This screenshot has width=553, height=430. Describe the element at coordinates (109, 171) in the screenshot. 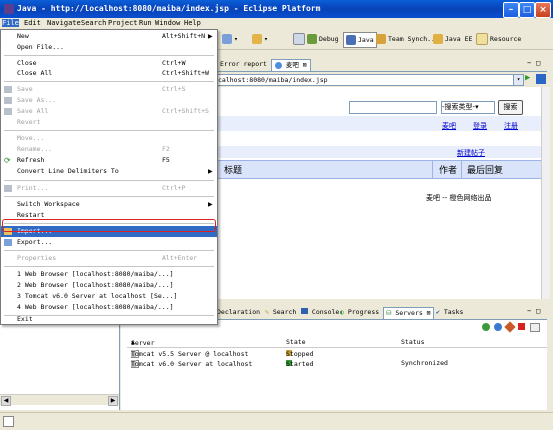

I see `menu-item-convert-line-delimiters: Convert Line Delimiters To ▶` at that location.